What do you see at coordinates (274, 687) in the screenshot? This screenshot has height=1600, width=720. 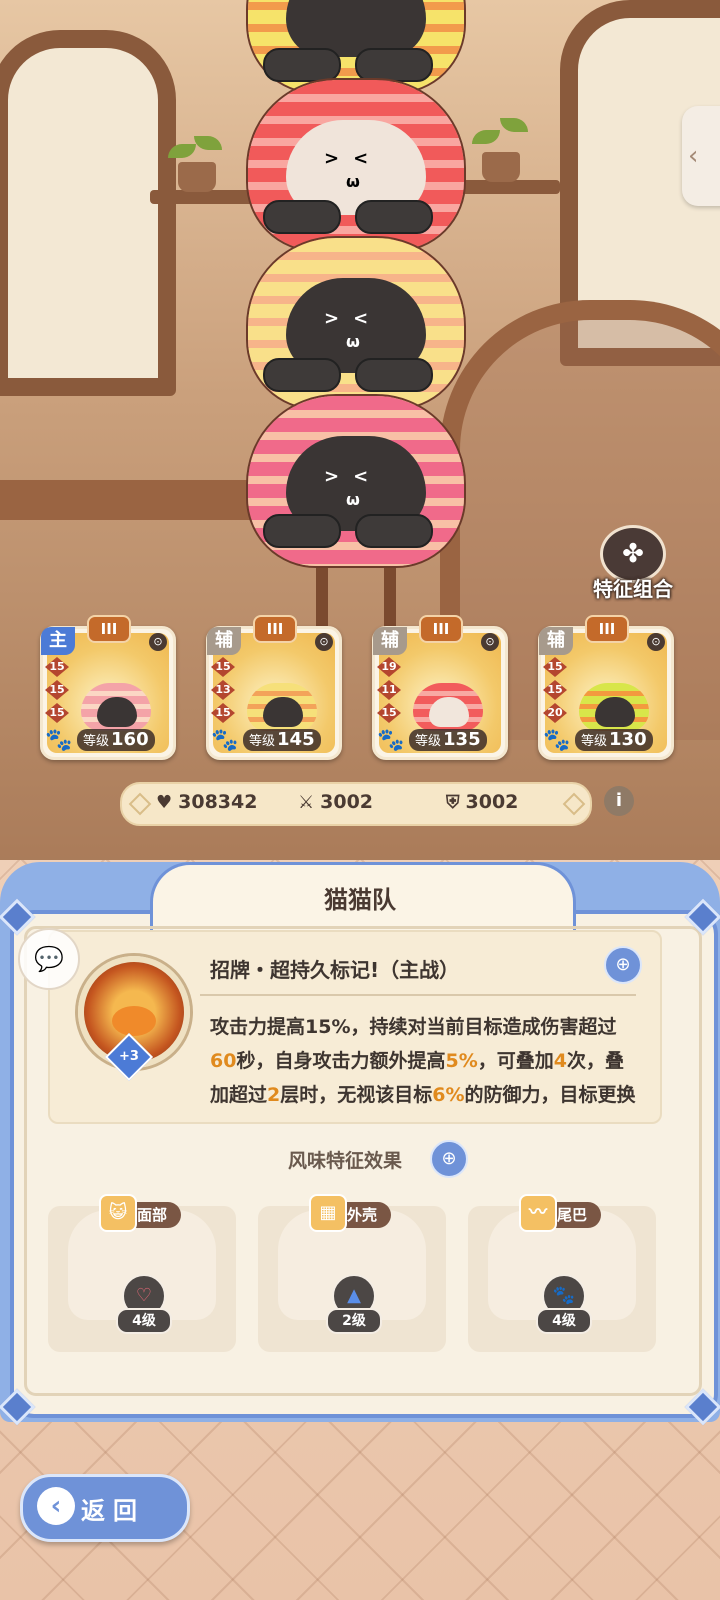 I see `team-card: 辅 III ⊙ 15 13 15 🐾 等级 145` at bounding box center [274, 687].